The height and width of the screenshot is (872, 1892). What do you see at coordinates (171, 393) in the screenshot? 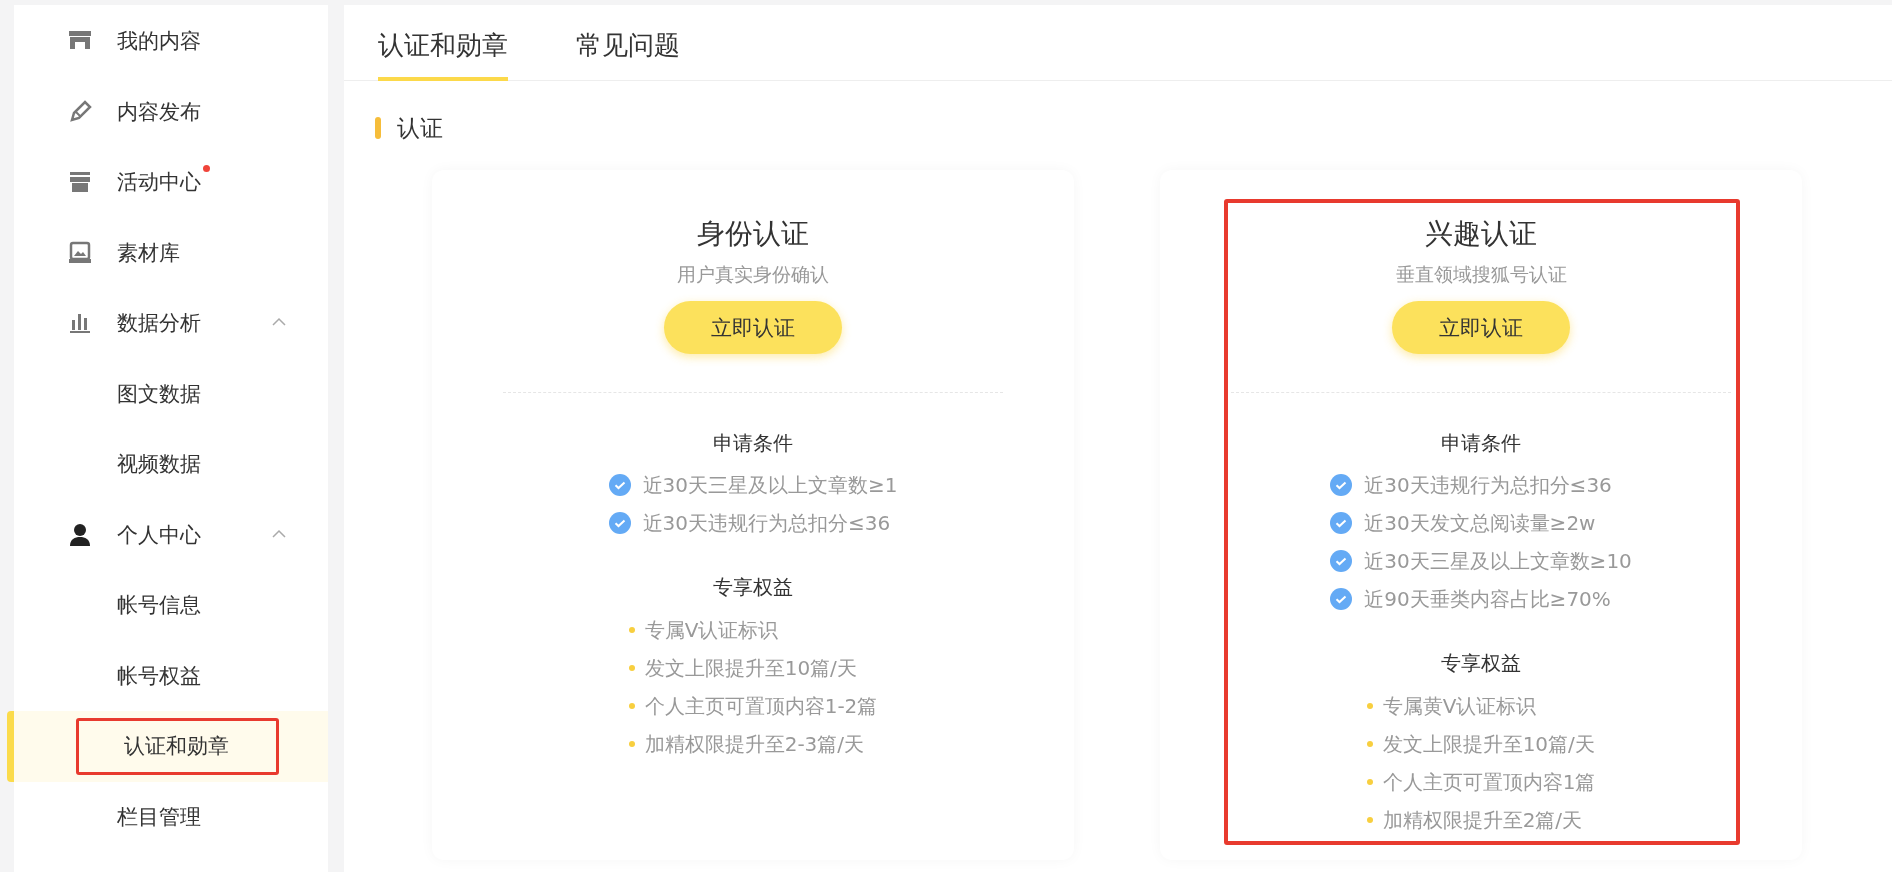
I see `sidebar-subitem: 图文数据` at bounding box center [171, 393].